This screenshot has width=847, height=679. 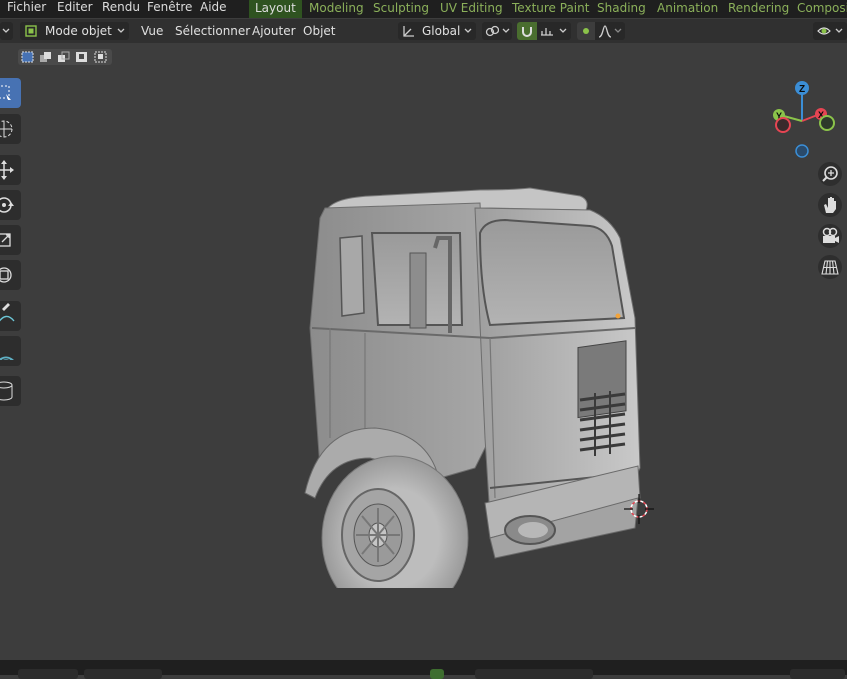 What do you see at coordinates (7, 170) in the screenshot?
I see `move-icon` at bounding box center [7, 170].